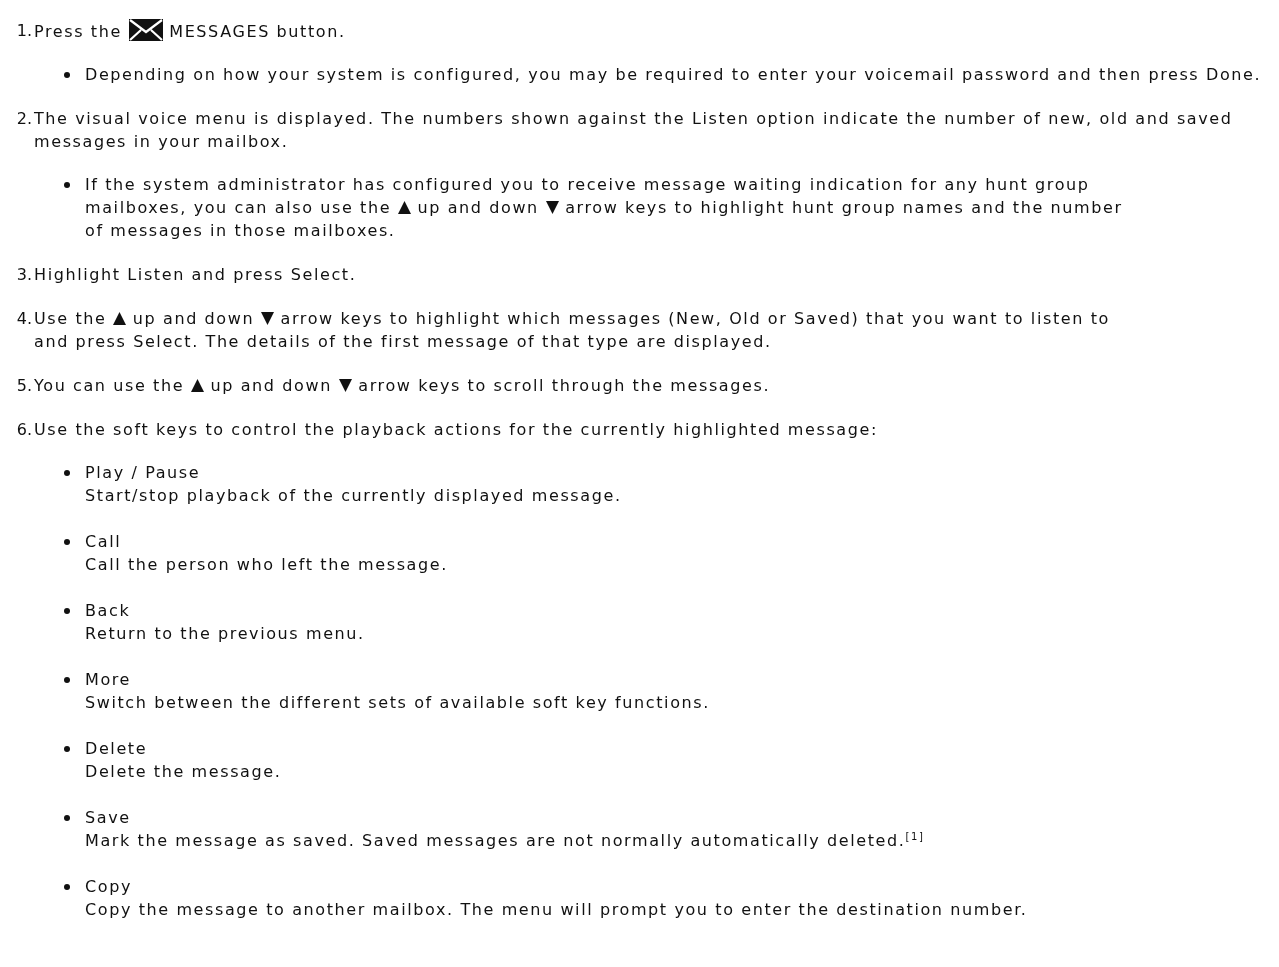 This screenshot has width=1279, height=967. I want to click on step-number: 1., so click(24, 31).